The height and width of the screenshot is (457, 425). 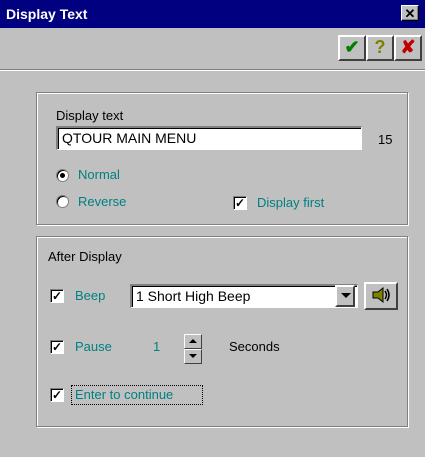 I want to click on display-first-label: Display first, so click(x=290, y=202).